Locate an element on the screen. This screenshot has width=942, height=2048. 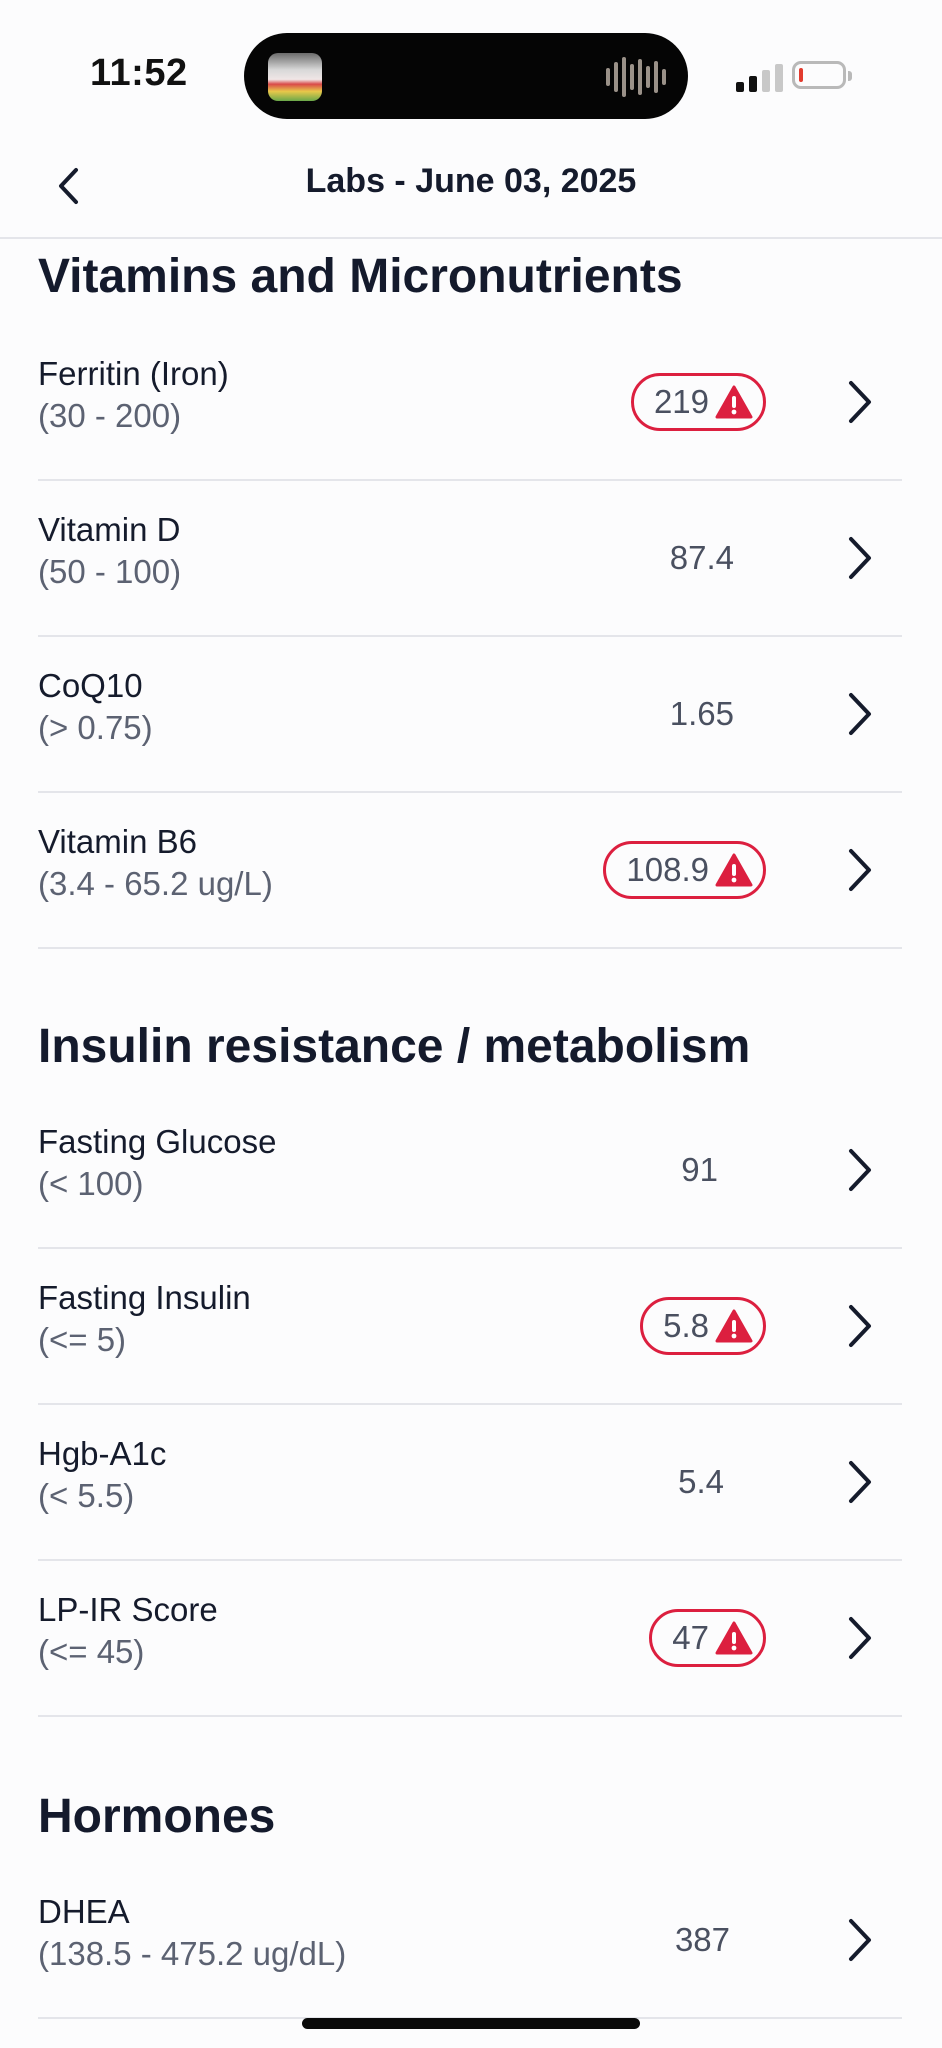
lab-range: (30 - 200) is located at coordinates (110, 415).